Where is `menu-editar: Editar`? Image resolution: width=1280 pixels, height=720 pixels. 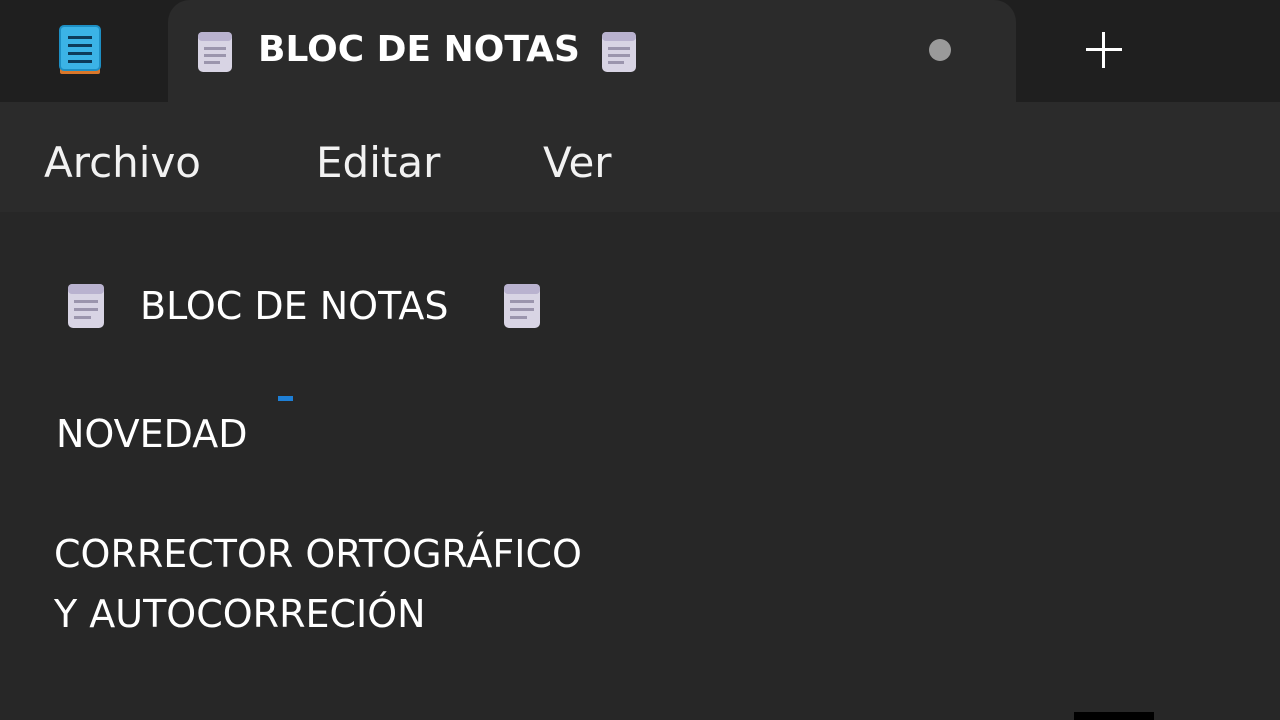
menu-editar: Editar is located at coordinates (378, 163).